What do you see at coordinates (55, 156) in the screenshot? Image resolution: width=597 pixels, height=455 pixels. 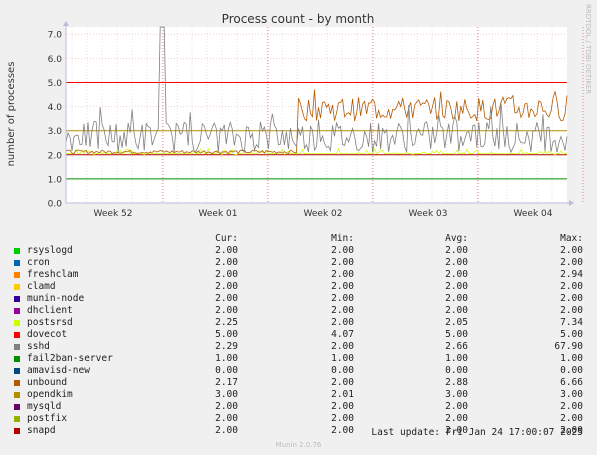 I see `y-tick-label: 2.0` at bounding box center [55, 156].